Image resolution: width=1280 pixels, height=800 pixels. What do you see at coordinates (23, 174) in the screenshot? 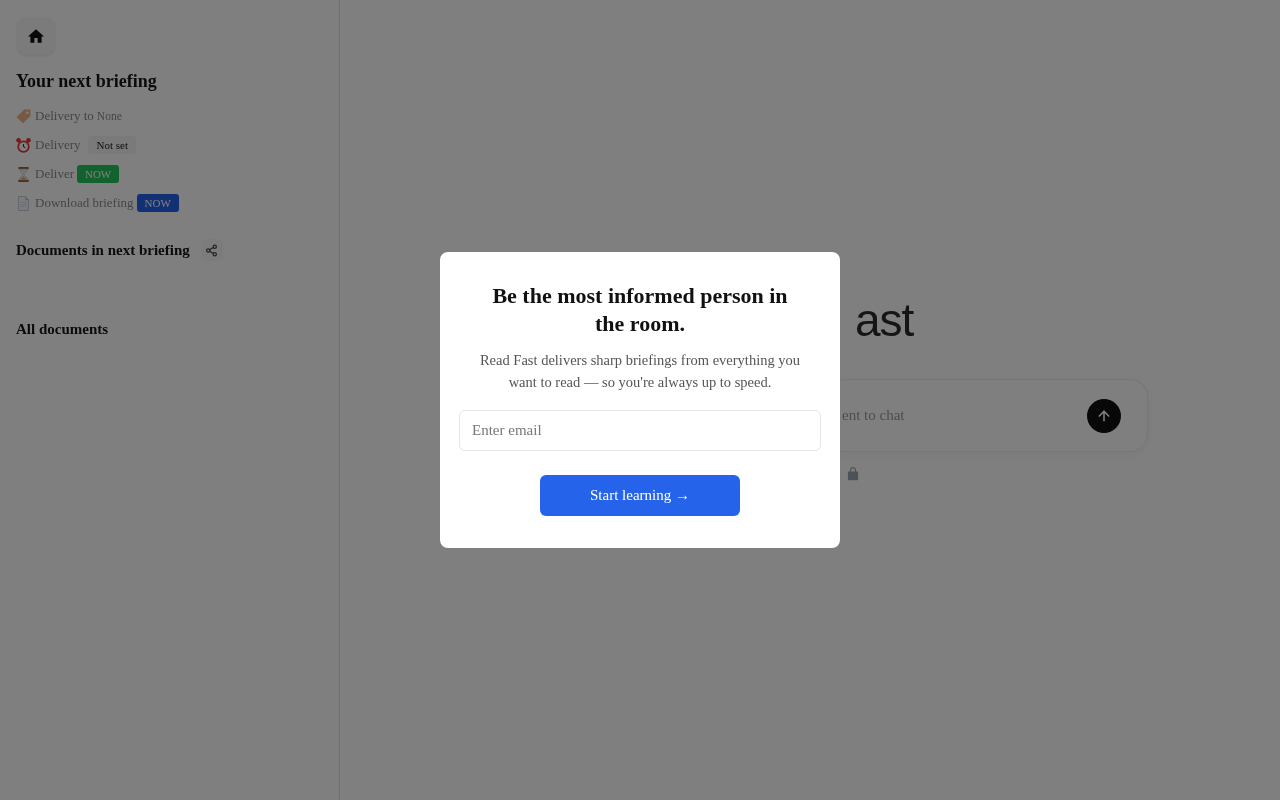
I see `hourglass-icon` at bounding box center [23, 174].